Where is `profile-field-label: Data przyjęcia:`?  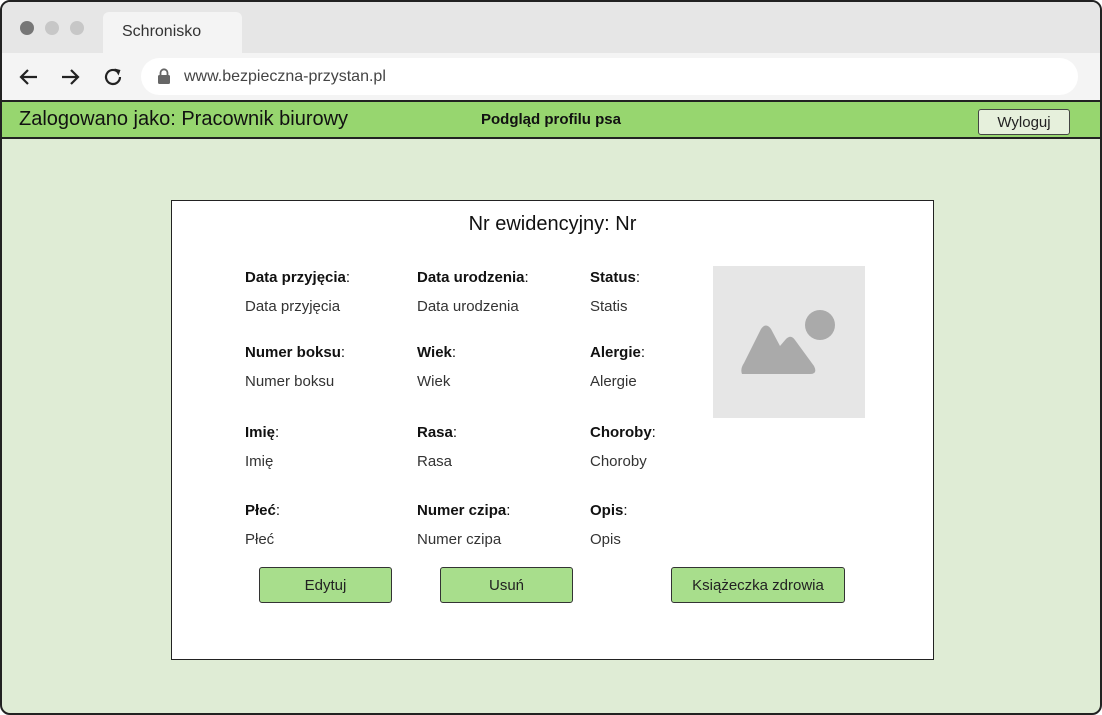
profile-field-label: Data przyjęcia: is located at coordinates (330, 277).